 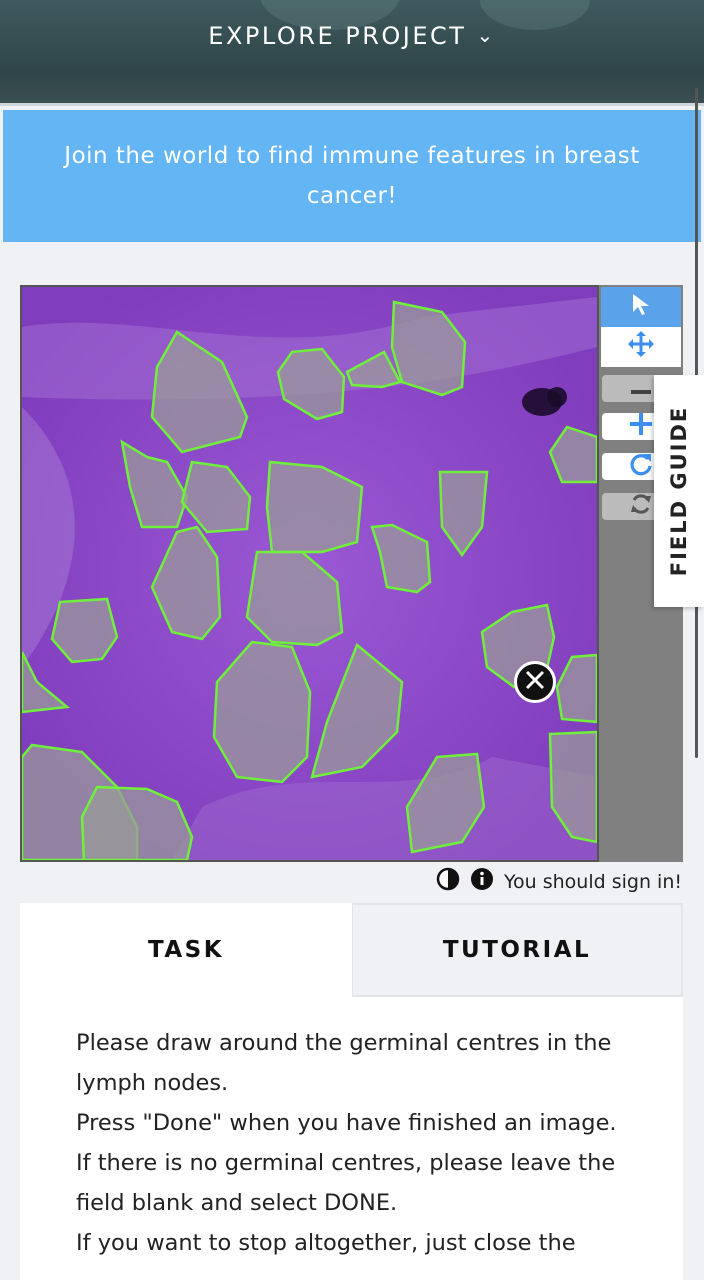 I want to click on info-icon, so click(x=481, y=879).